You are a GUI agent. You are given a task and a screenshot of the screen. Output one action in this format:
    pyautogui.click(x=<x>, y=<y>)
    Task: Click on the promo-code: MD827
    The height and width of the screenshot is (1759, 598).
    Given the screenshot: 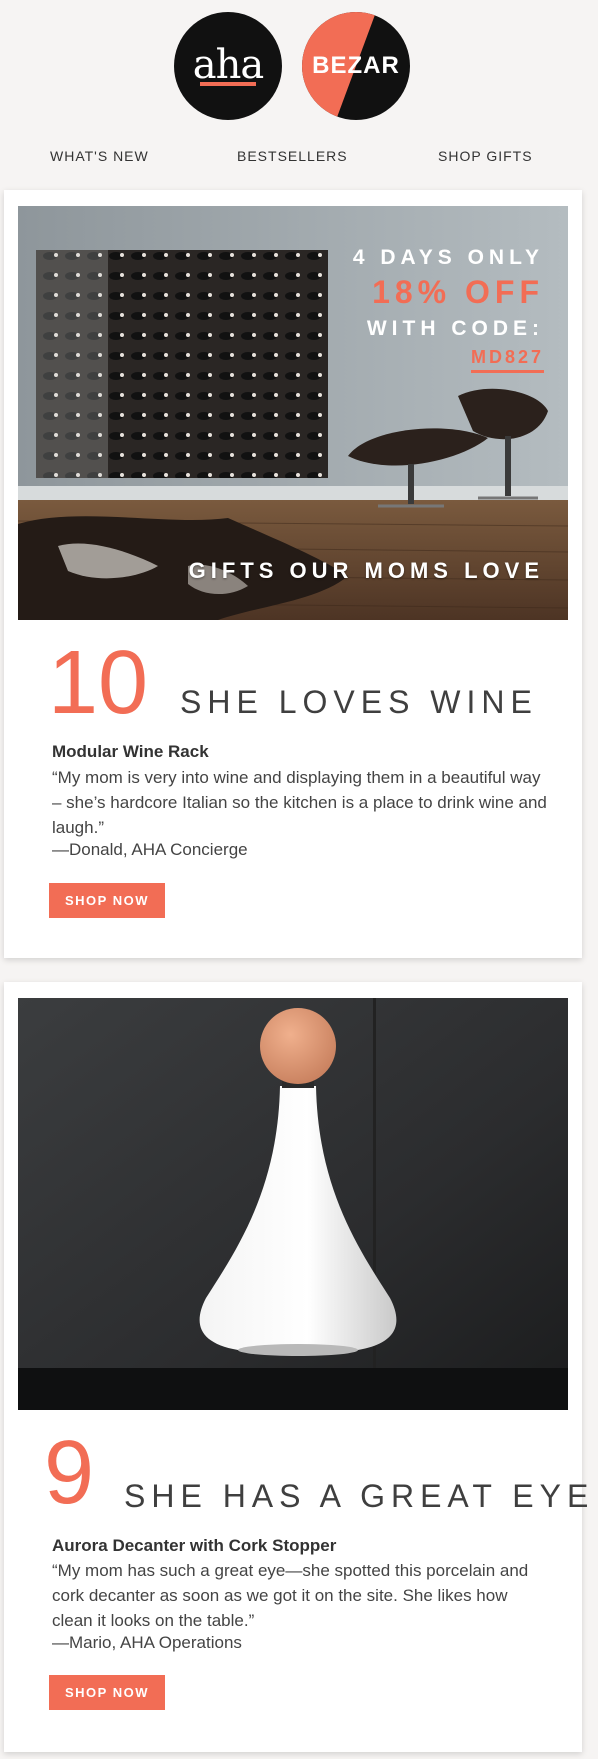 What is the action you would take?
    pyautogui.click(x=507, y=360)
    